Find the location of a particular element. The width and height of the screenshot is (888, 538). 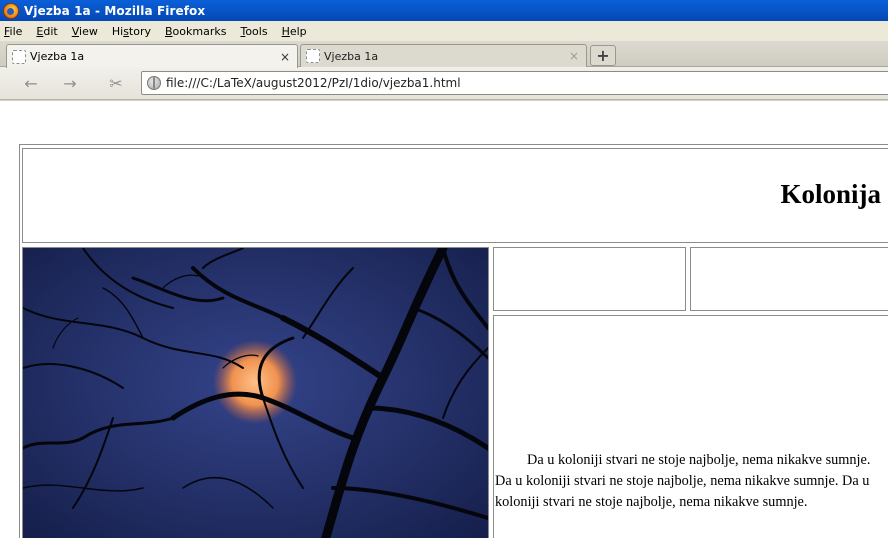

menu-view: View is located at coordinates (85, 31).